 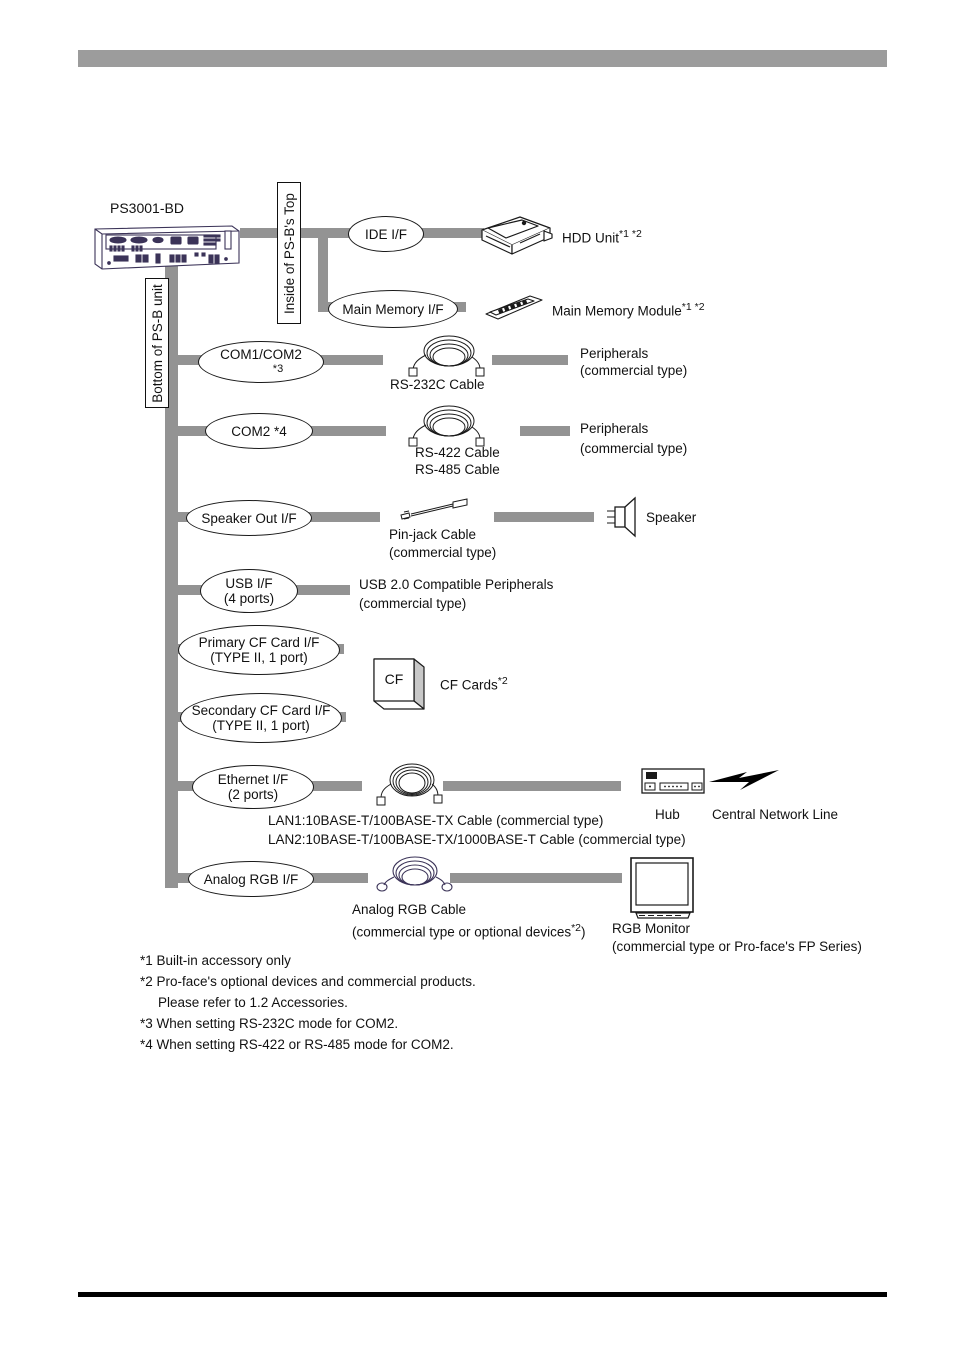 What do you see at coordinates (674, 783) in the screenshot?
I see `hub-icon` at bounding box center [674, 783].